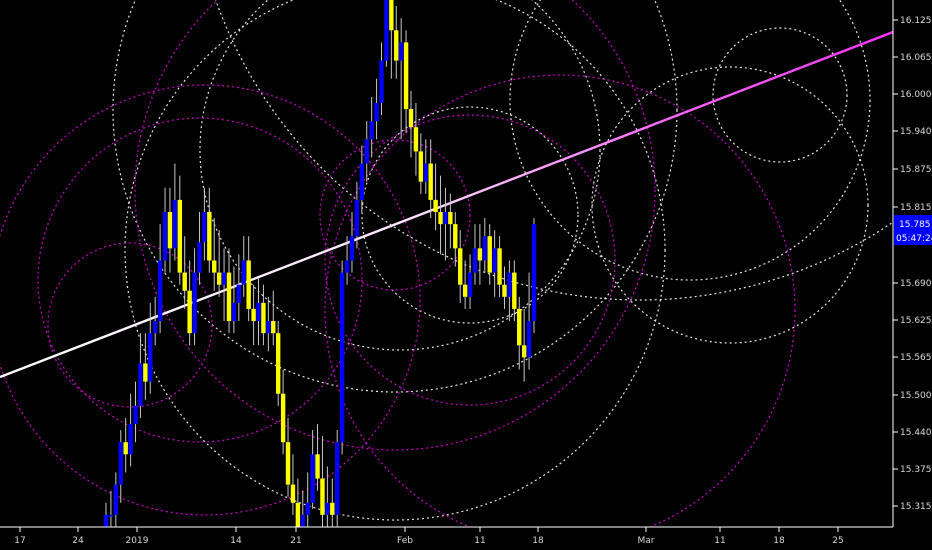  Describe the element at coordinates (916, 208) in the screenshot. I see `price-tick-label: 15.815` at that location.